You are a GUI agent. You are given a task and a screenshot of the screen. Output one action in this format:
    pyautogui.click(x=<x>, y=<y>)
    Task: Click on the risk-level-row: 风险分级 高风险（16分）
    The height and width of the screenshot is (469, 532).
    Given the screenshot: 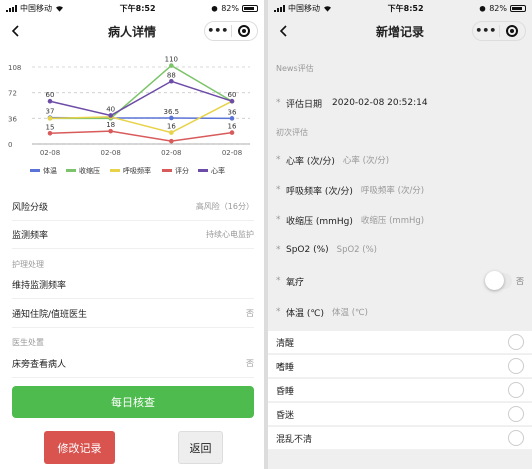 What is the action you would take?
    pyautogui.click(x=133, y=207)
    